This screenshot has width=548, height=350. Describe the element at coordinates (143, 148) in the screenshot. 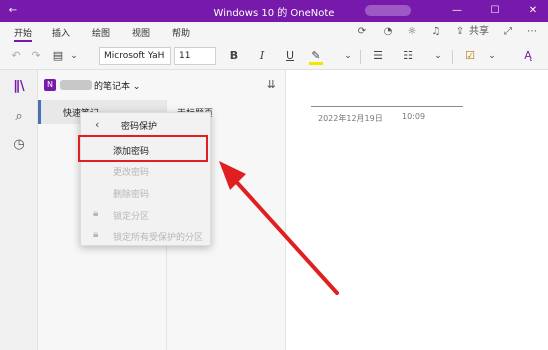

I see `annotation-highlight-box` at that location.